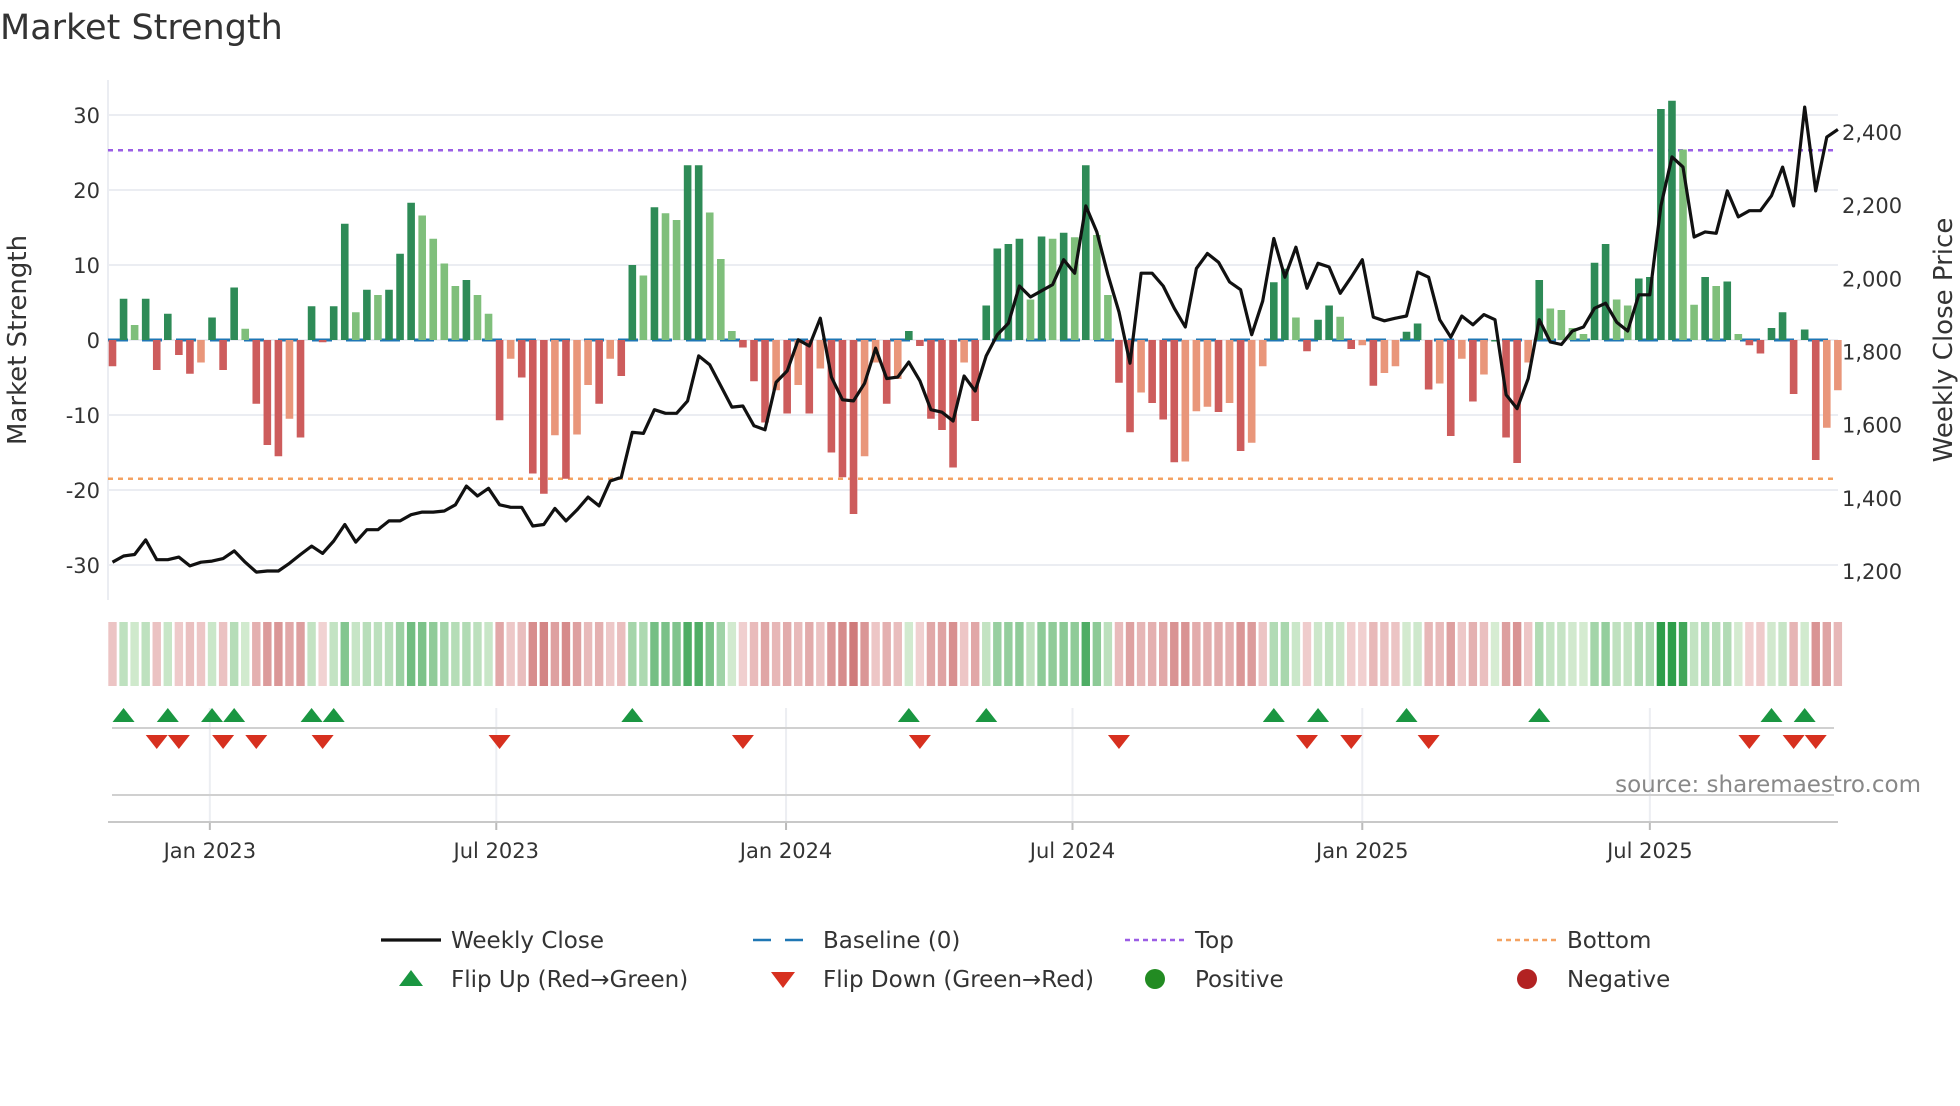 This screenshot has height=1106, width=1960. What do you see at coordinates (1872, 572) in the screenshot?
I see `y-right-tick-label: 1,200` at bounding box center [1872, 572].